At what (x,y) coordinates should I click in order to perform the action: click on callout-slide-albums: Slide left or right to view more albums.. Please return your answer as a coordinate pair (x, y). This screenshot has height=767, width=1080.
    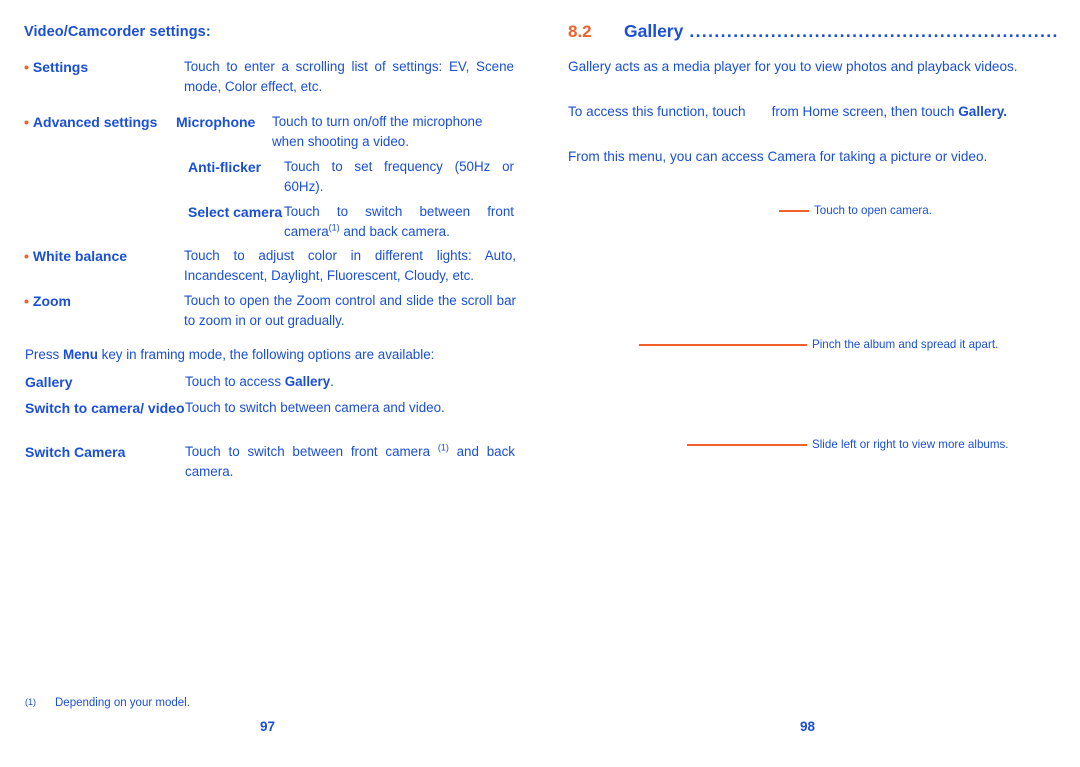
    Looking at the image, I should click on (848, 445).